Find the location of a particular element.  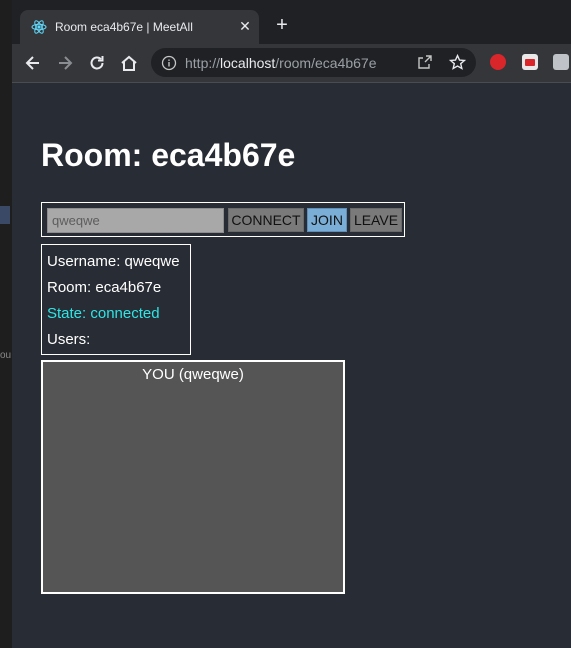

extension-puzzle-icon is located at coordinates (561, 62).